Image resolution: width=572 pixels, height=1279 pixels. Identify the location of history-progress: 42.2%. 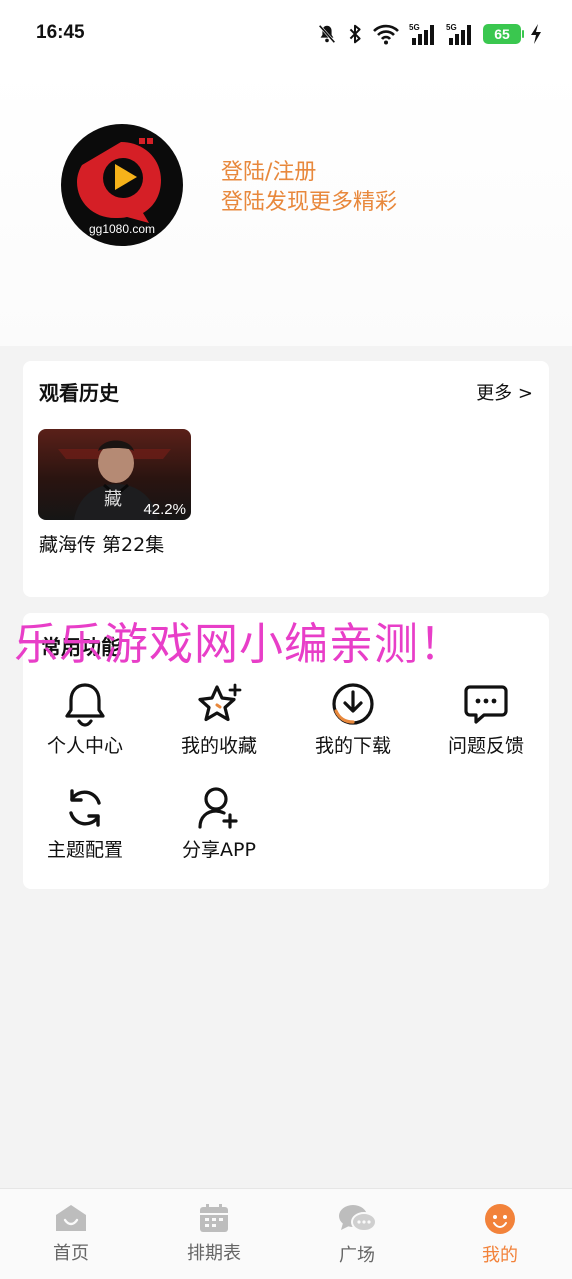
(164, 509).